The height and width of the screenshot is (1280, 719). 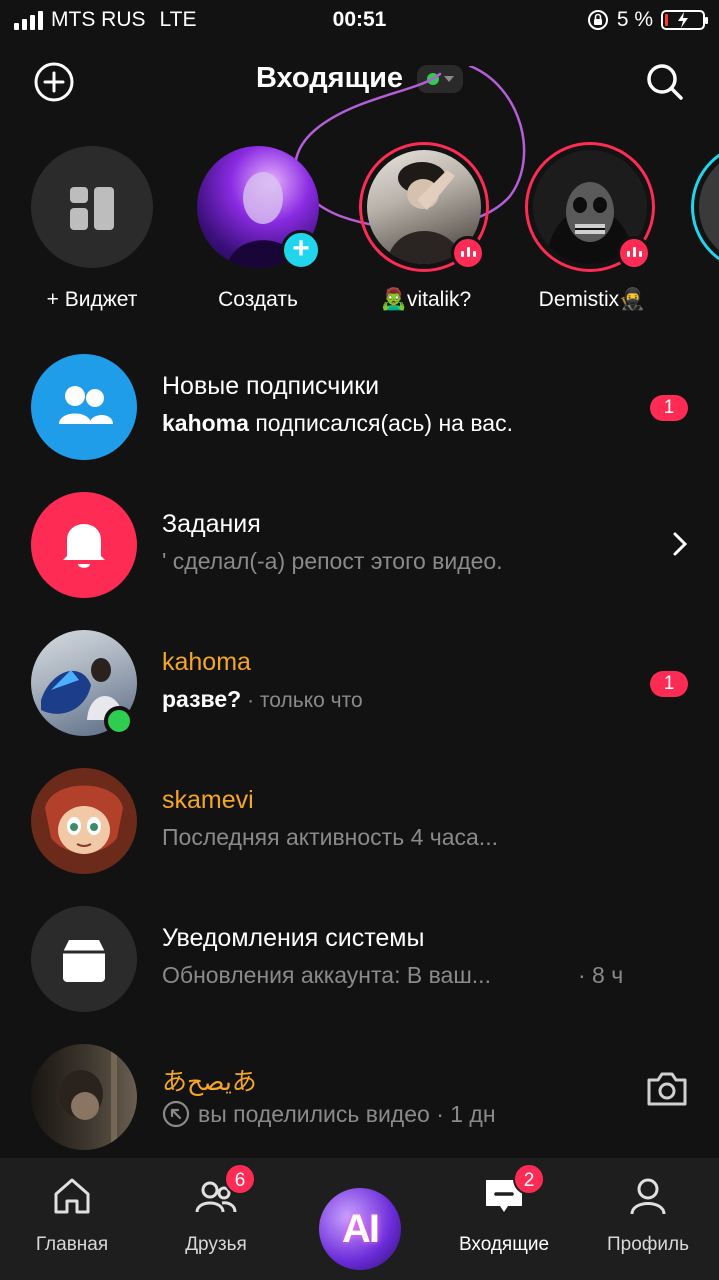 I want to click on notification-badge: 2, so click(x=529, y=1179).